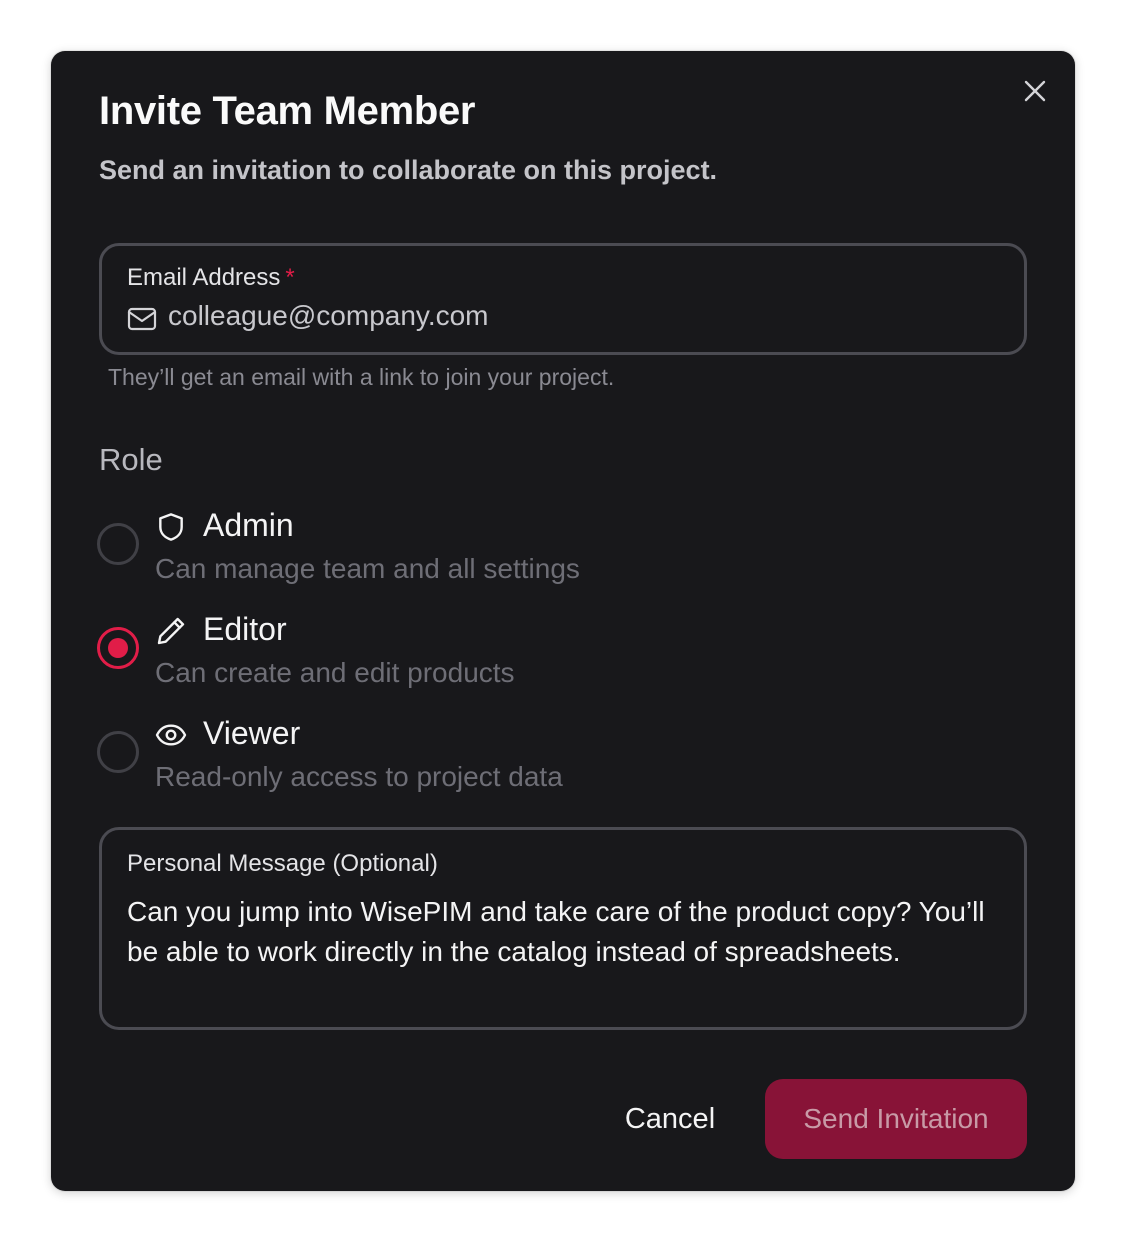  What do you see at coordinates (142, 319) in the screenshot?
I see `mail-icon` at bounding box center [142, 319].